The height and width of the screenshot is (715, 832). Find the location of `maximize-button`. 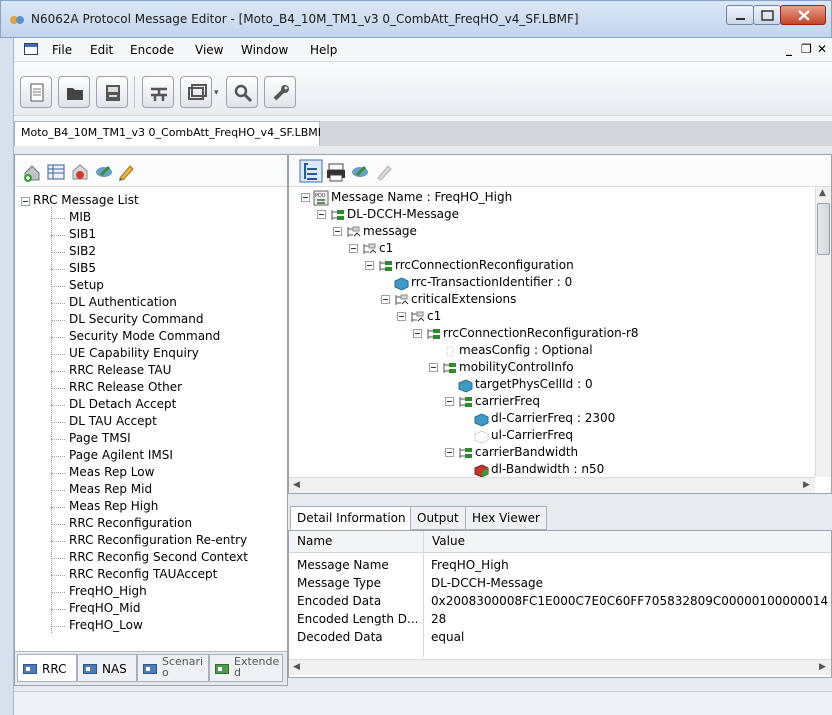

maximize-button is located at coordinates (767, 15).